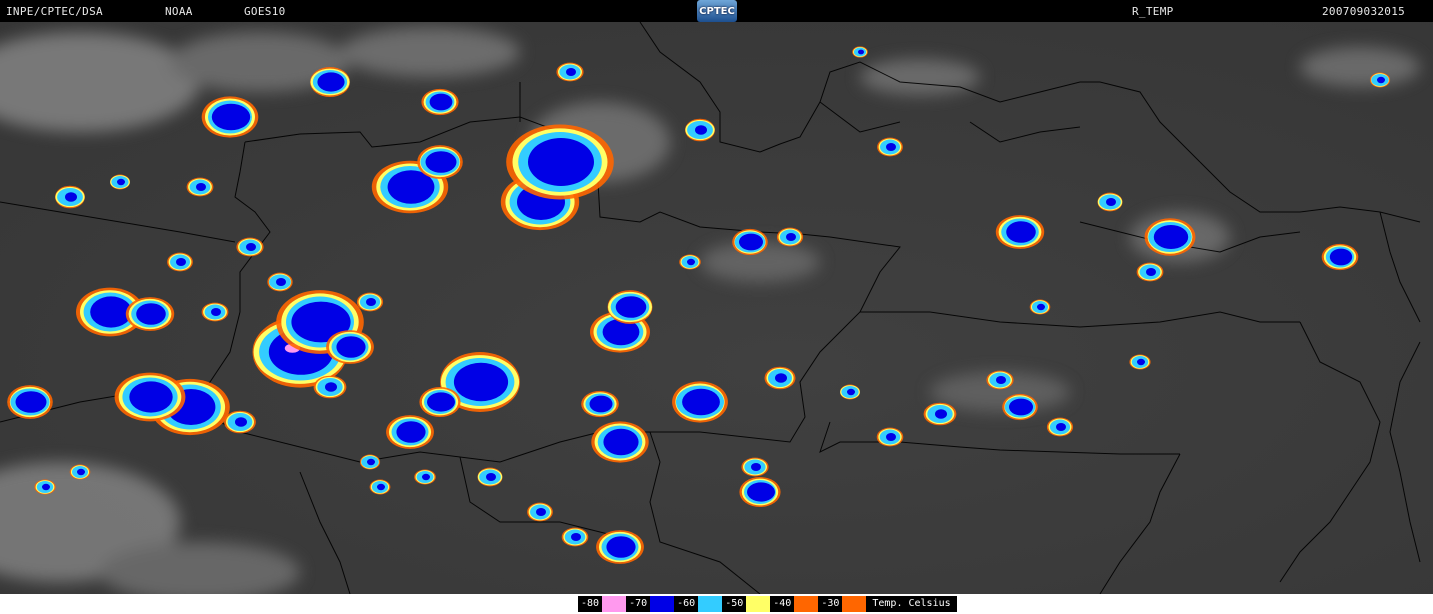 The height and width of the screenshot is (614, 1433). Describe the element at coordinates (734, 604) in the screenshot. I see `legend-bin-label: -50` at that location.